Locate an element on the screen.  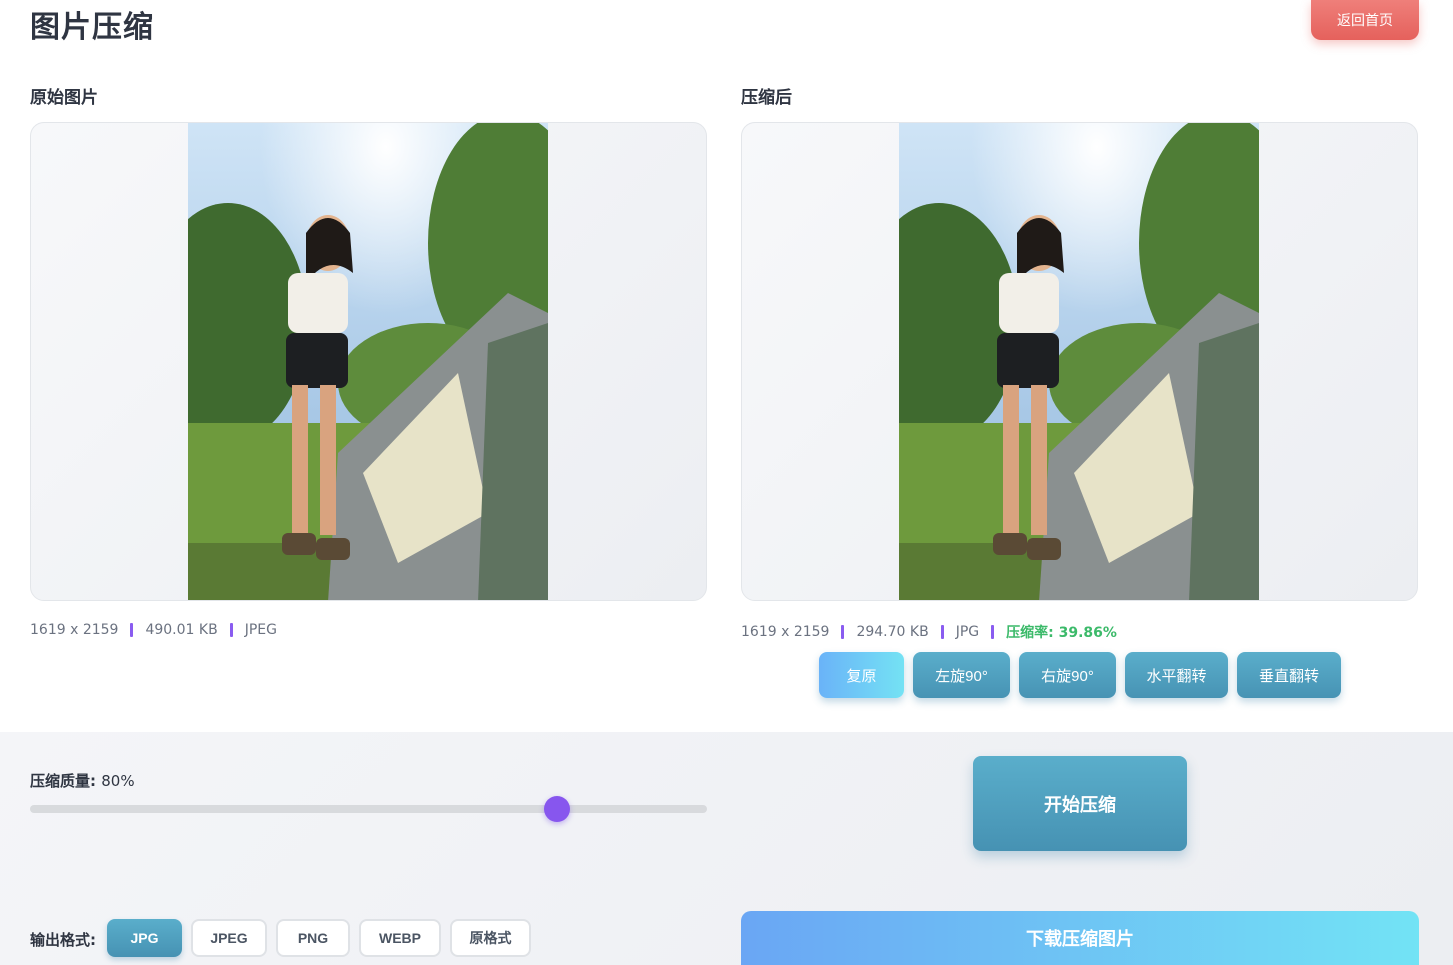
format-option-original: 原格式 is located at coordinates (490, 938).